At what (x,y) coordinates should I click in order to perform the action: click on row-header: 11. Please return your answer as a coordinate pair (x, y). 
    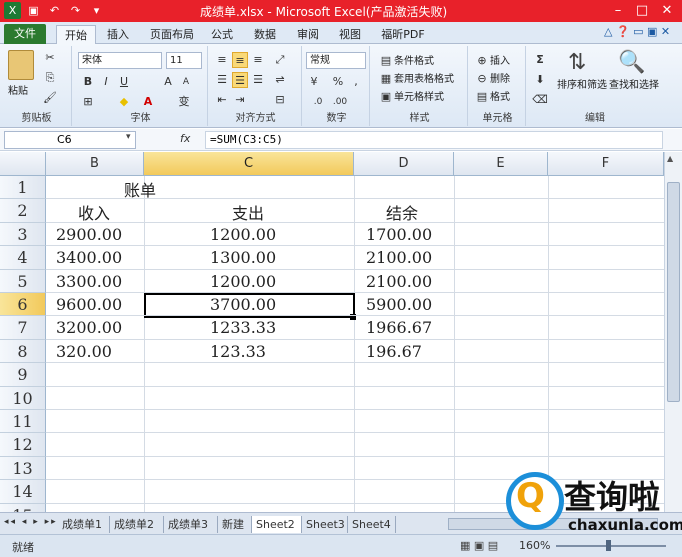
    Looking at the image, I should click on (23, 422).